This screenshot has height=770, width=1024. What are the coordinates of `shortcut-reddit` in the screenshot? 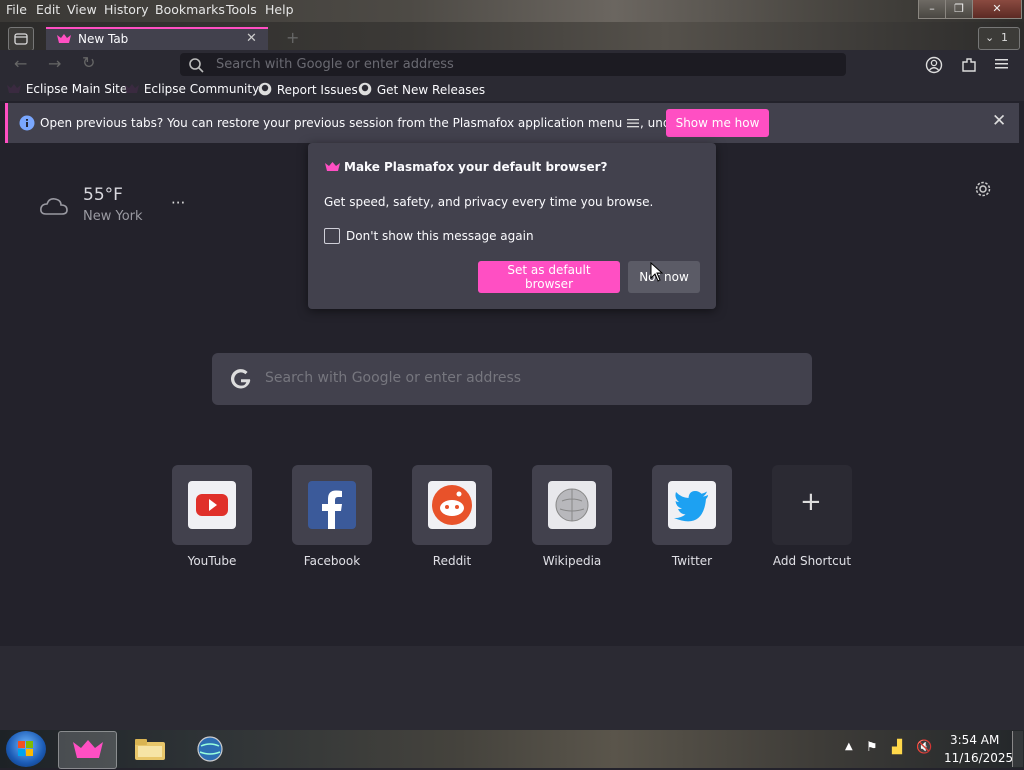 It's located at (452, 505).